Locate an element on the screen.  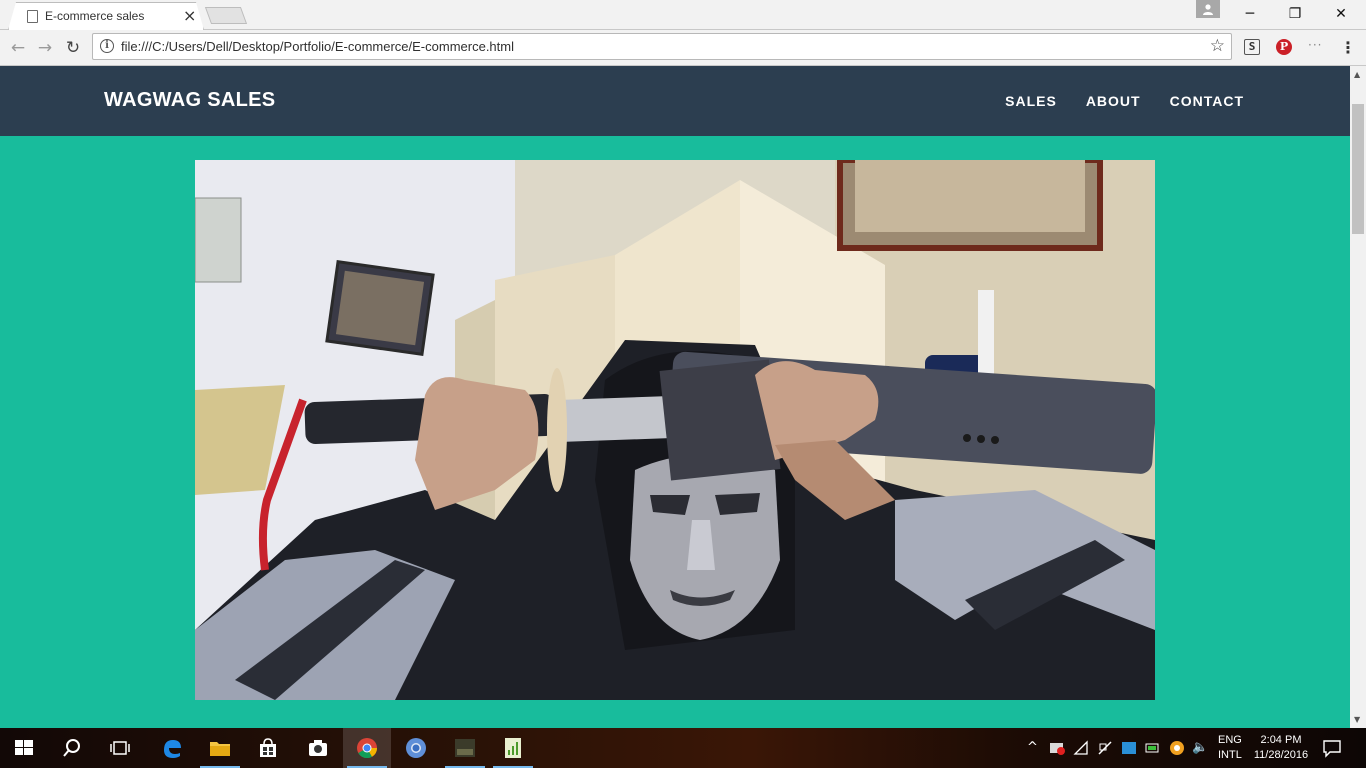
start-button is located at coordinates (24, 748).